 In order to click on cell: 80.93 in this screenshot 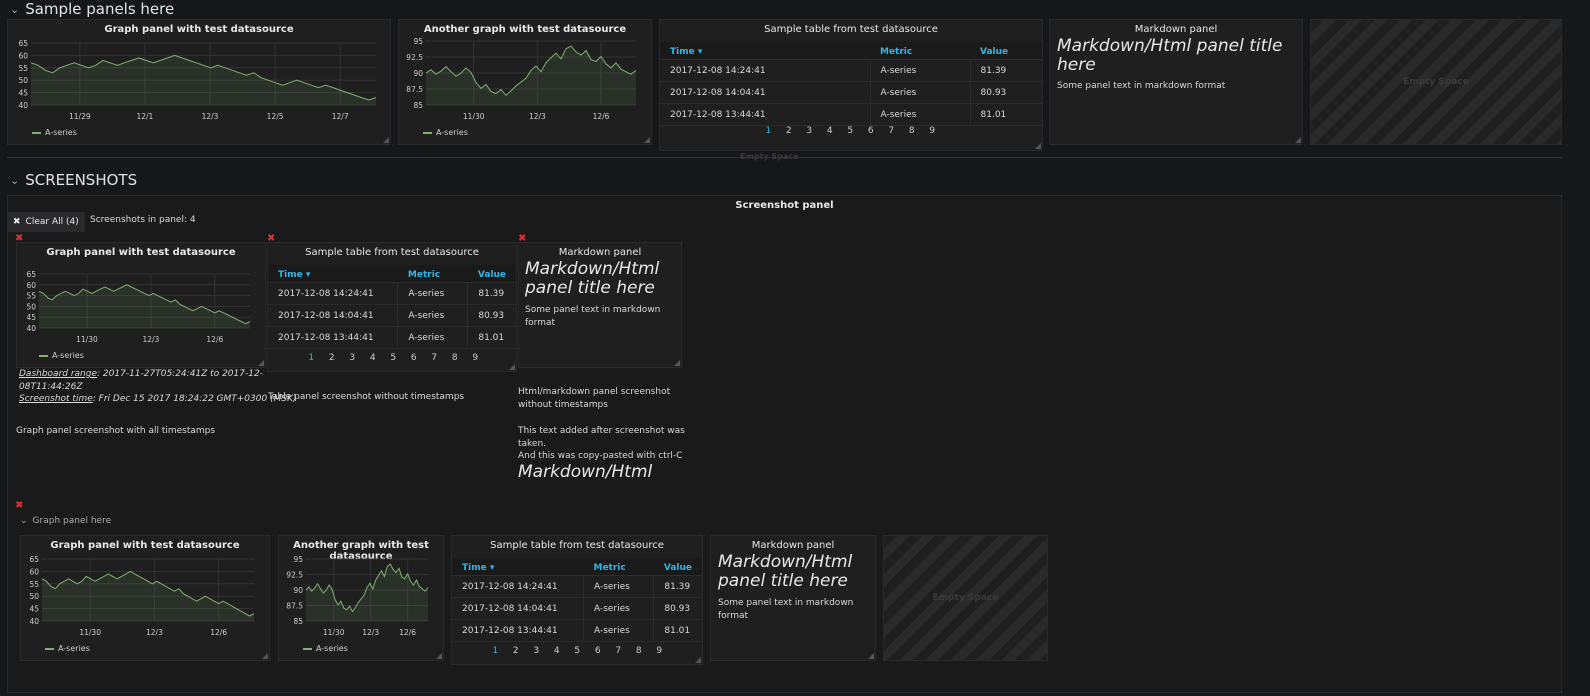, I will do `click(1006, 92)`.